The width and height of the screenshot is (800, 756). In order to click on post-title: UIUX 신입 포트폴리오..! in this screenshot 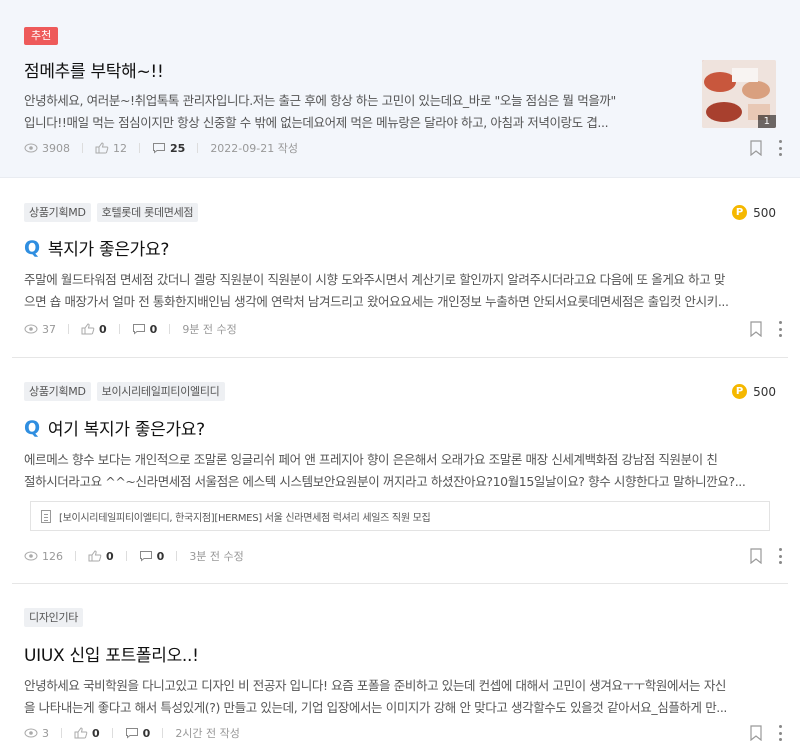, I will do `click(111, 653)`.